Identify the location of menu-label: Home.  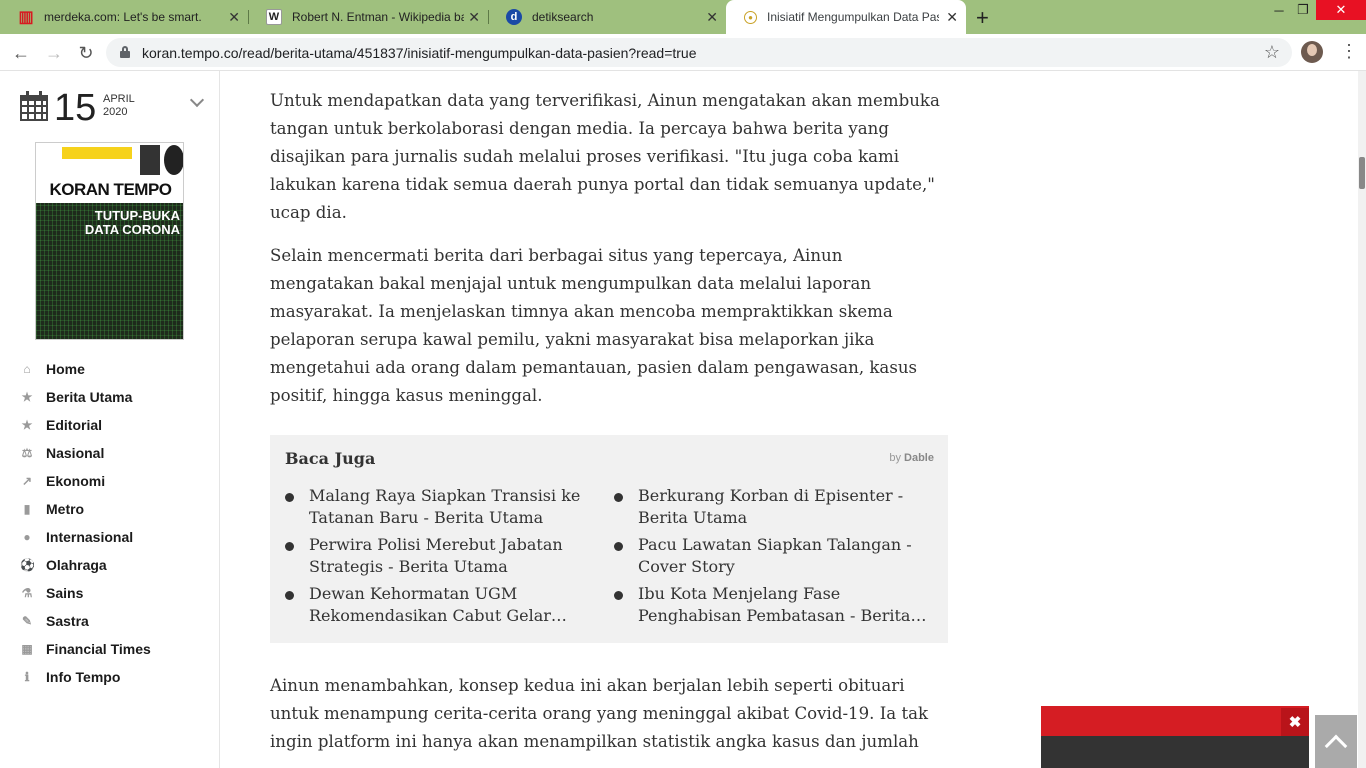
(65, 369).